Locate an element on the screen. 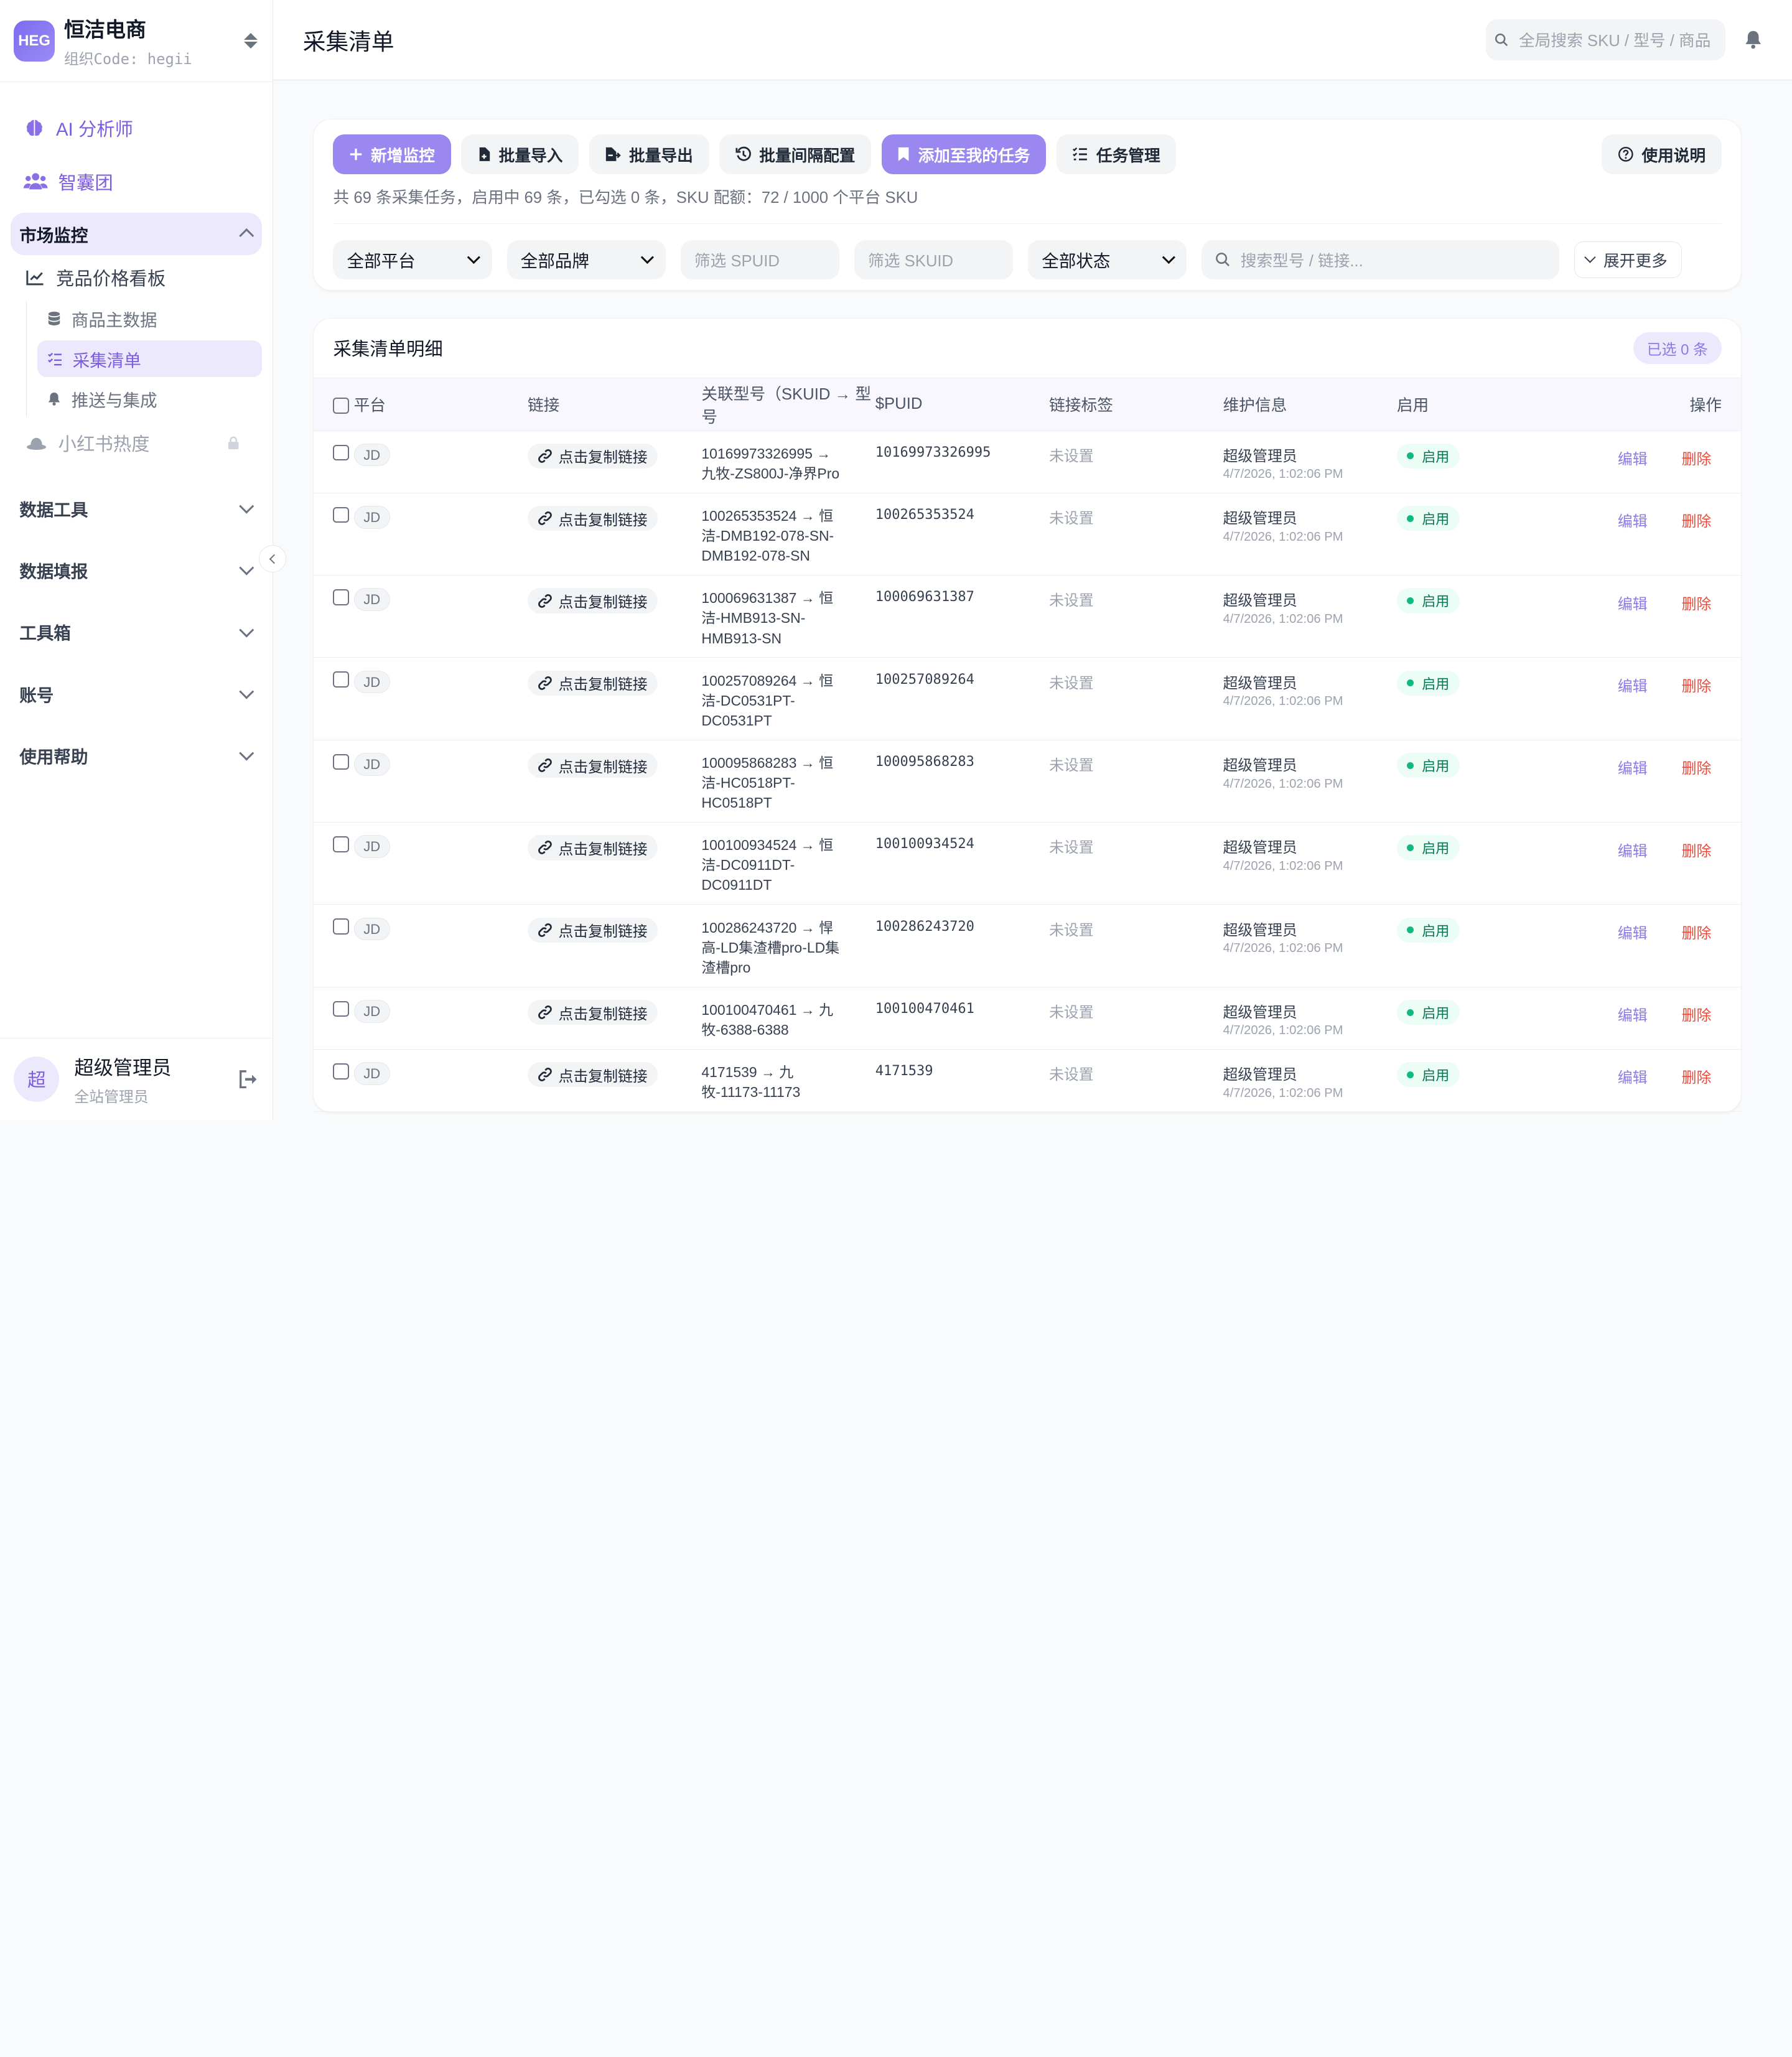 The height and width of the screenshot is (2057, 1792). nav-product-master: 商品主数据 is located at coordinates (150, 319).